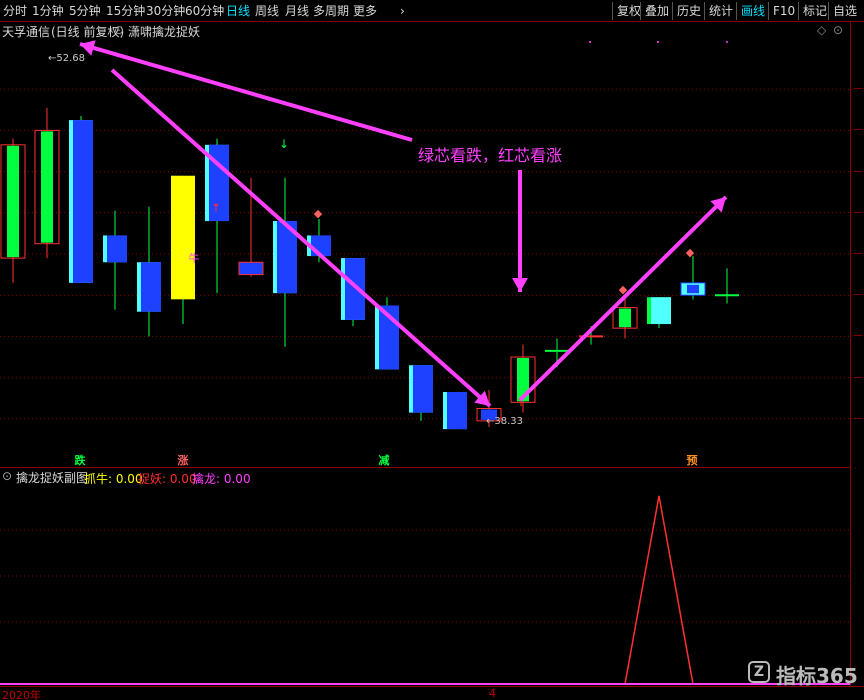 This screenshot has width=864, height=700. What do you see at coordinates (183, 460) in the screenshot?
I see `signal-zhang: 涨` at bounding box center [183, 460].